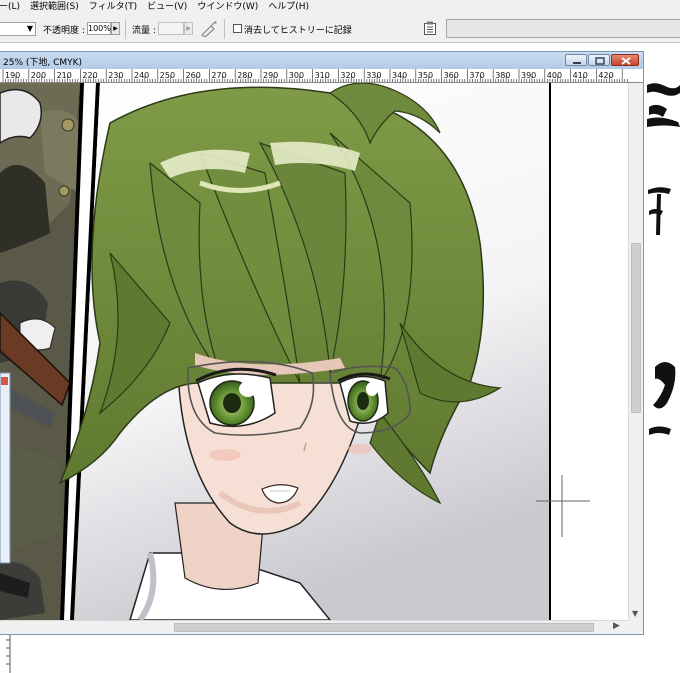 This screenshot has height=673, width=680. Describe the element at coordinates (12, 7) in the screenshot. I see `menu-layer: ー(L)` at that location.